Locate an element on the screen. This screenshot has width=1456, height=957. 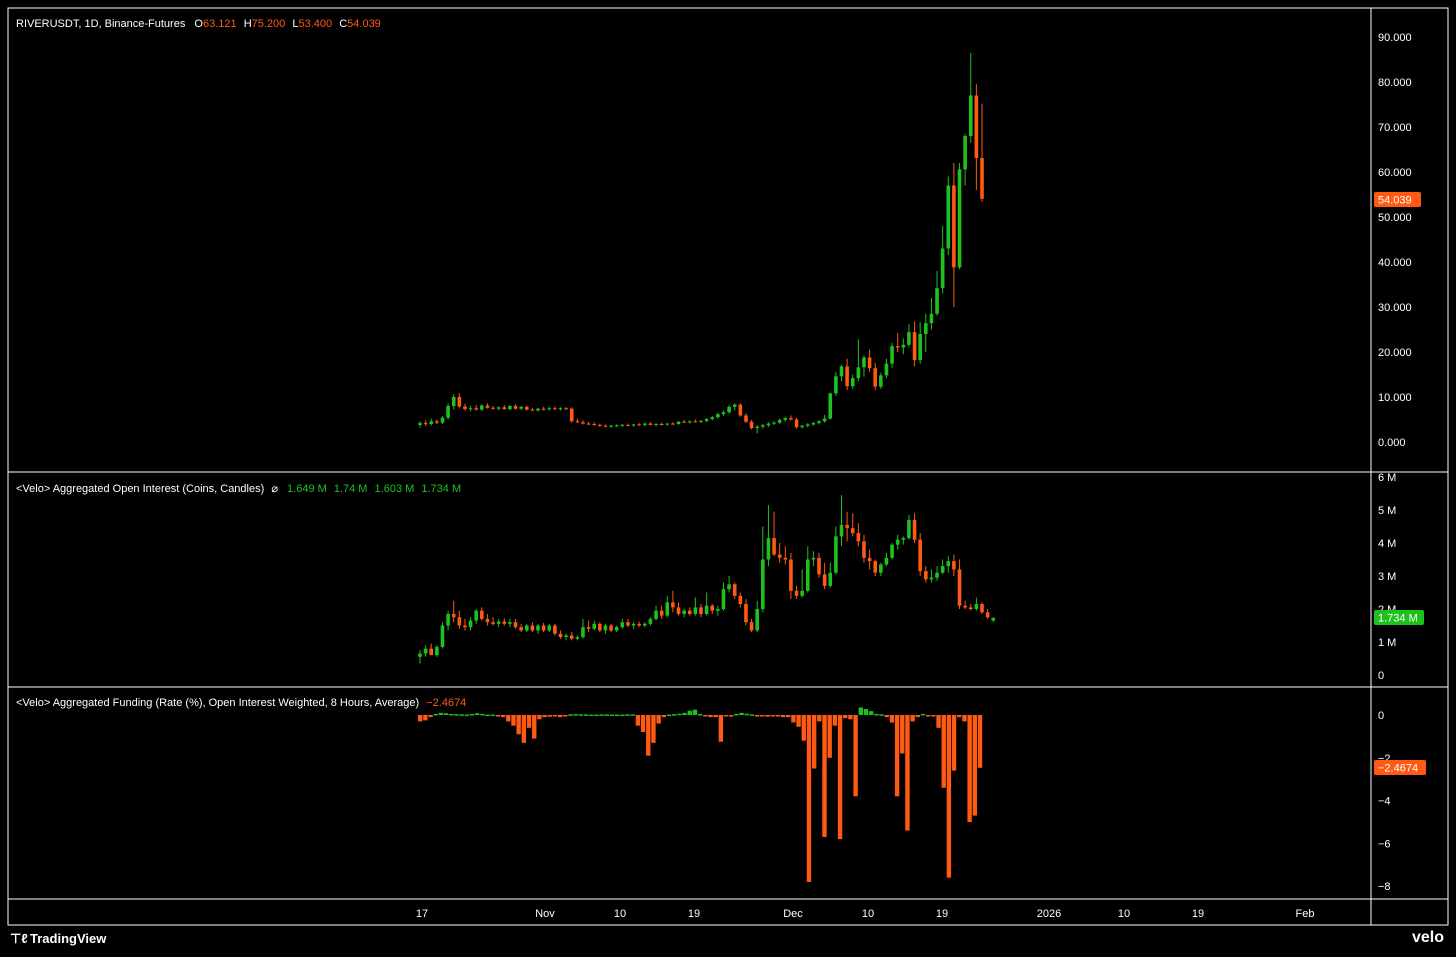
h-value: 75.200 is located at coordinates (269, 24).